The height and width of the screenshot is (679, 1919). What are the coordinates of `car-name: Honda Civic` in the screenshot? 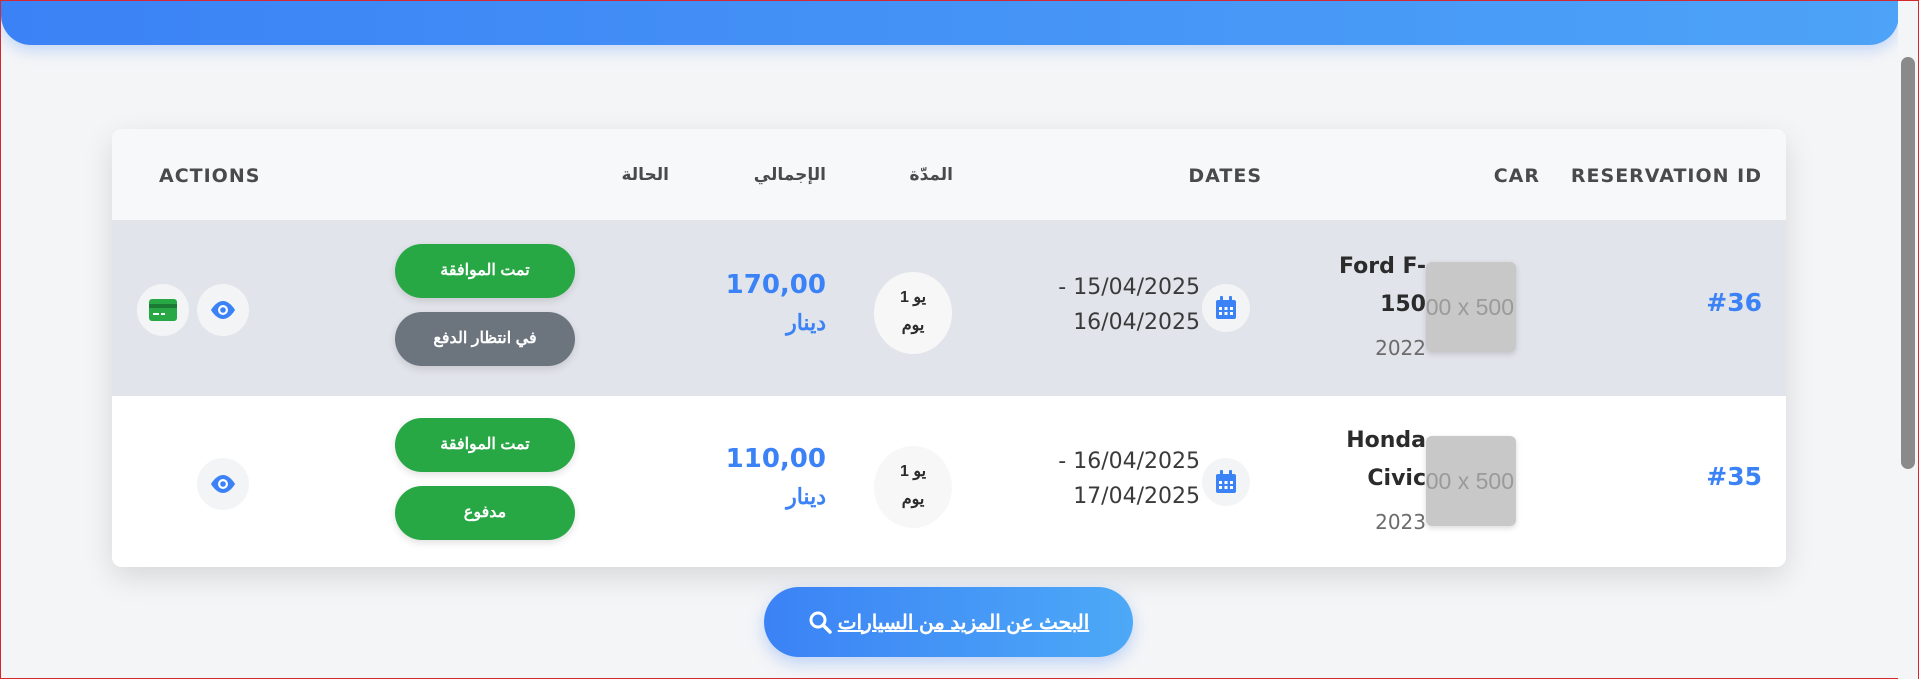 It's located at (1386, 459).